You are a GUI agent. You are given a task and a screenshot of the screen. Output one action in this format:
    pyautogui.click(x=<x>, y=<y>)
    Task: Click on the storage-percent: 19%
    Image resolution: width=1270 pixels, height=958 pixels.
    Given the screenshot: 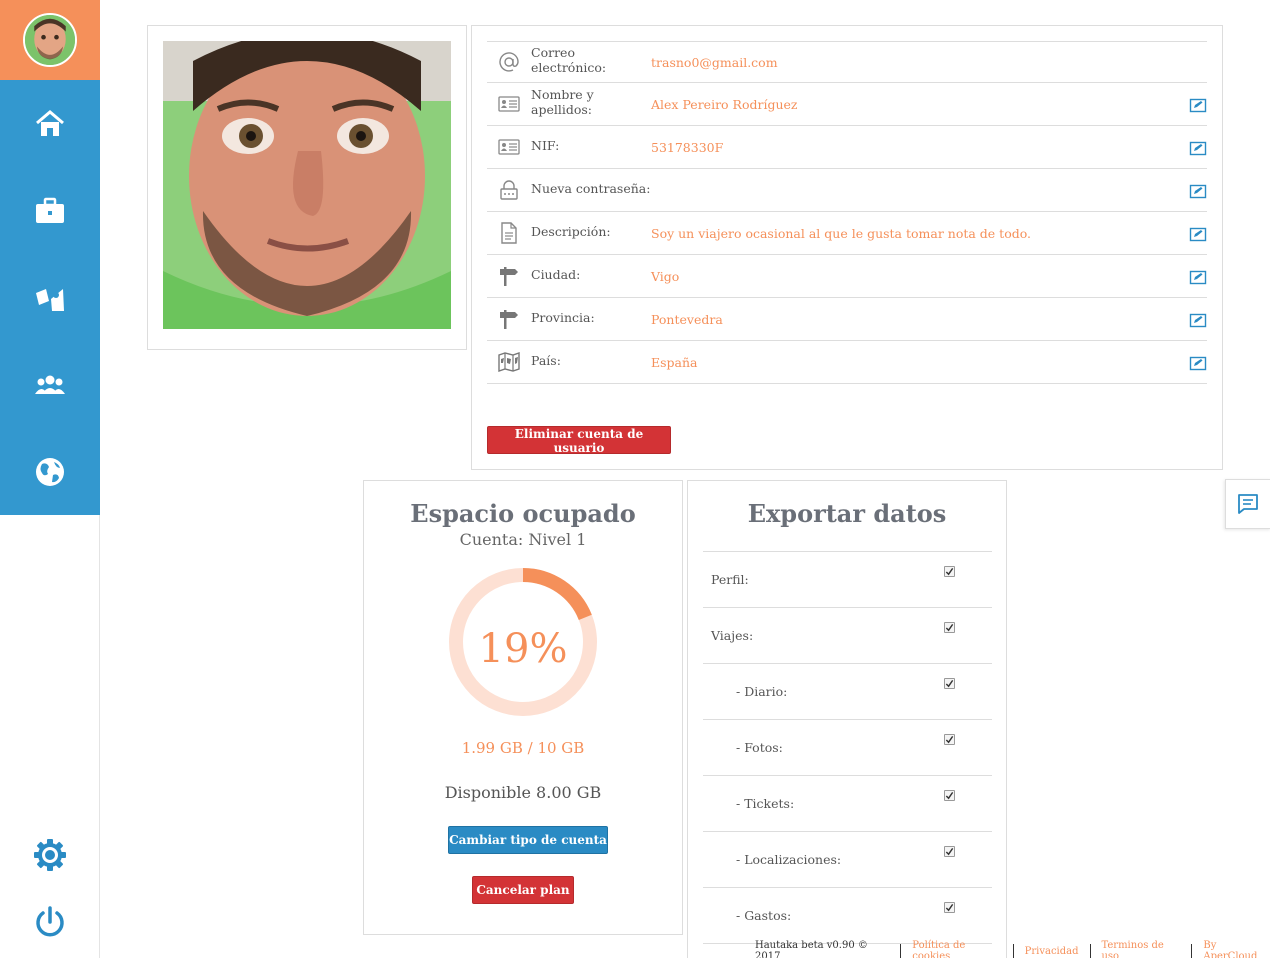 What is the action you would take?
    pyautogui.click(x=523, y=649)
    